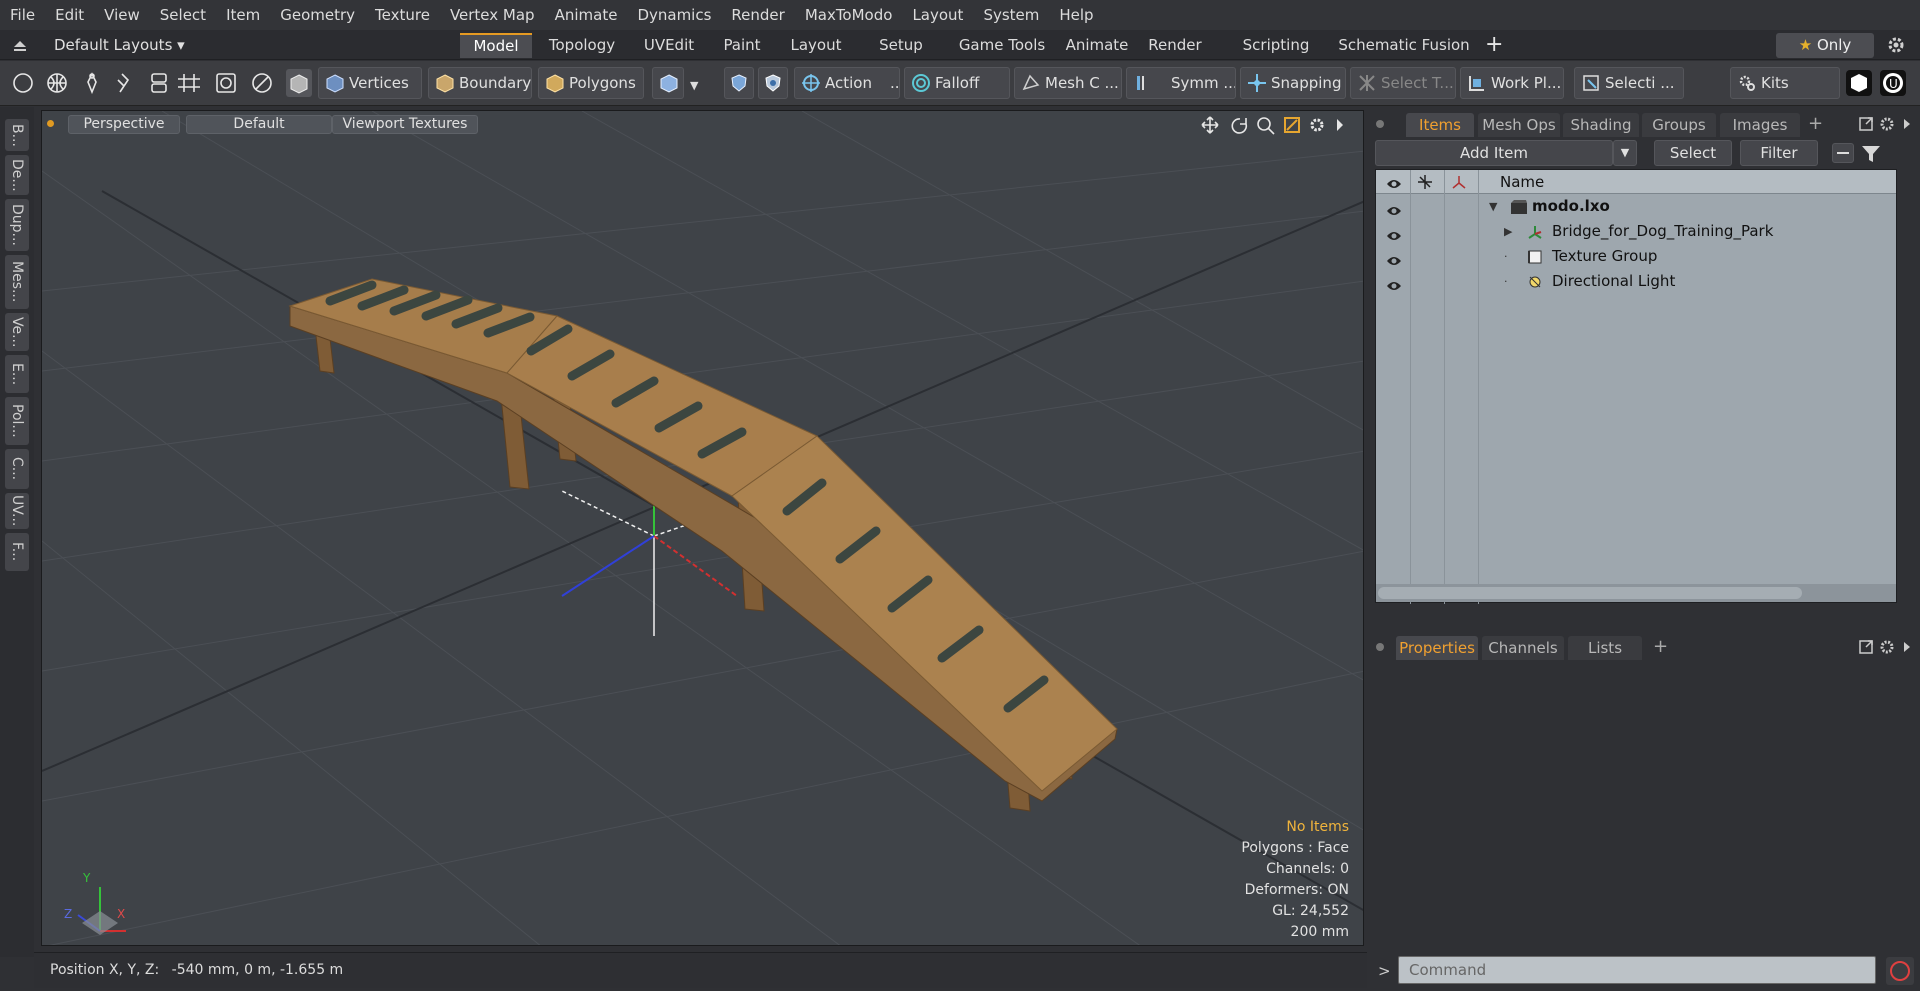 The width and height of the screenshot is (1920, 991). Describe the element at coordinates (1662, 647) in the screenshot. I see `add-props-tab-icon: +` at that location.